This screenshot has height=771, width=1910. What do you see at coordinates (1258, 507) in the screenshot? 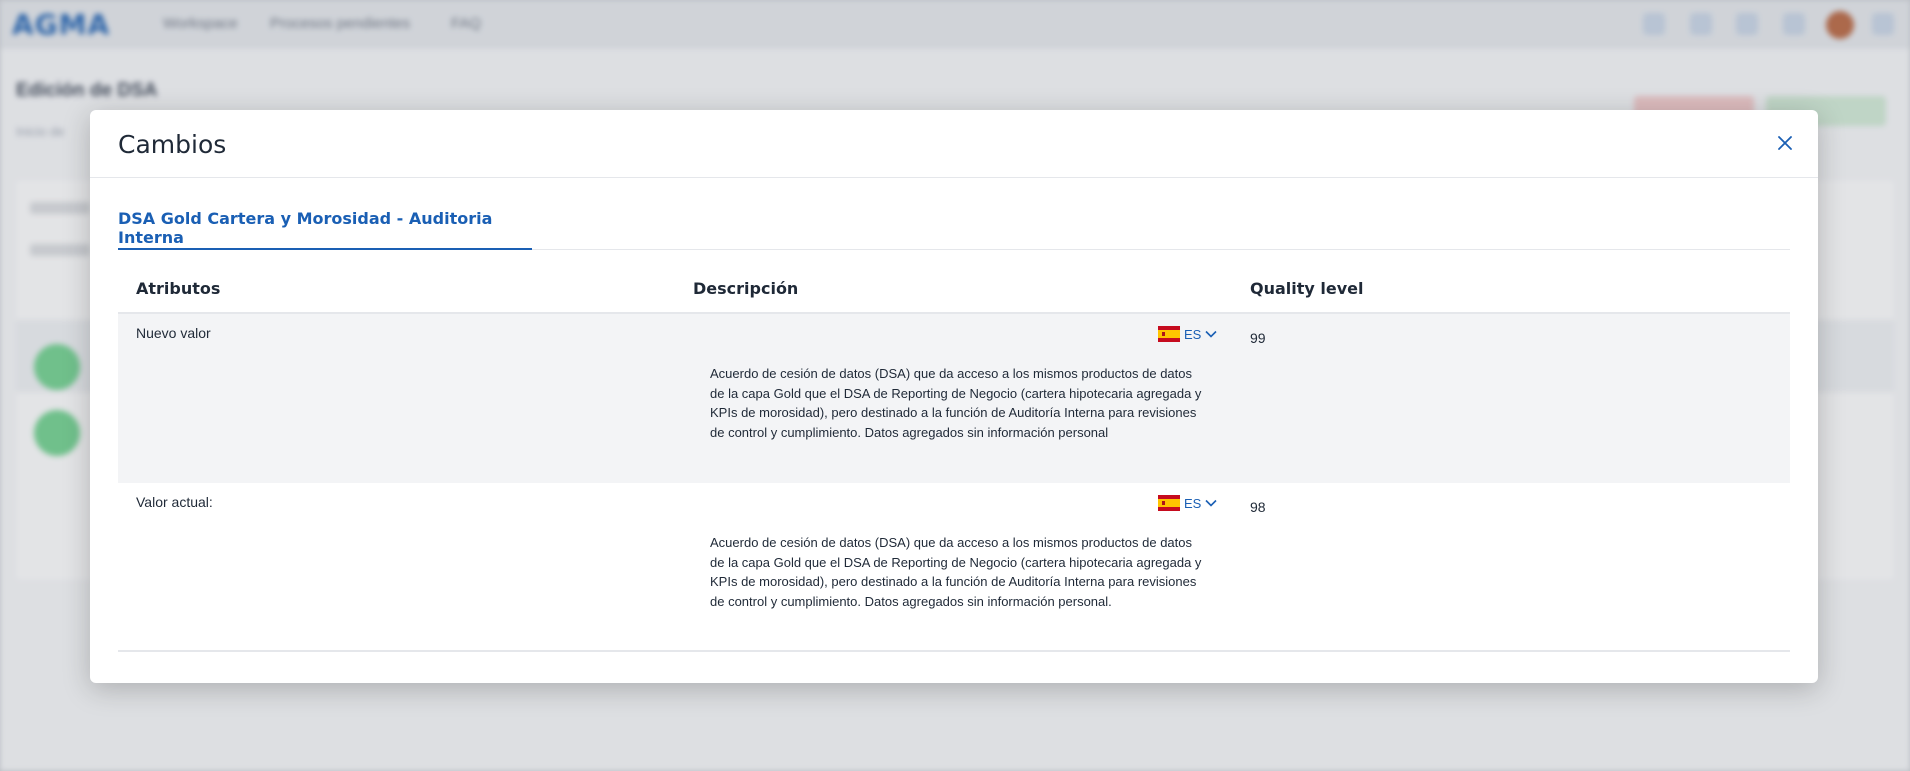
I see `quality-level-value: 98` at bounding box center [1258, 507].